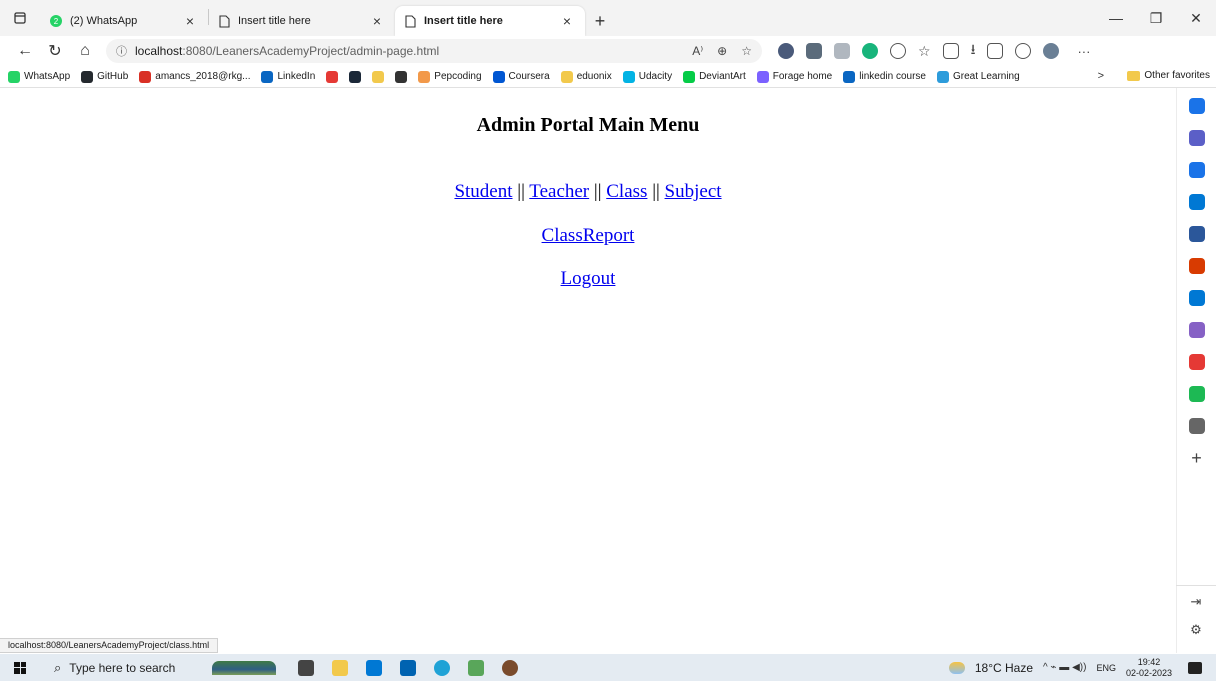 Image resolution: width=1216 pixels, height=681 pixels. Describe the element at coordinates (995, 51) in the screenshot. I see `screenshot-icon` at that location.